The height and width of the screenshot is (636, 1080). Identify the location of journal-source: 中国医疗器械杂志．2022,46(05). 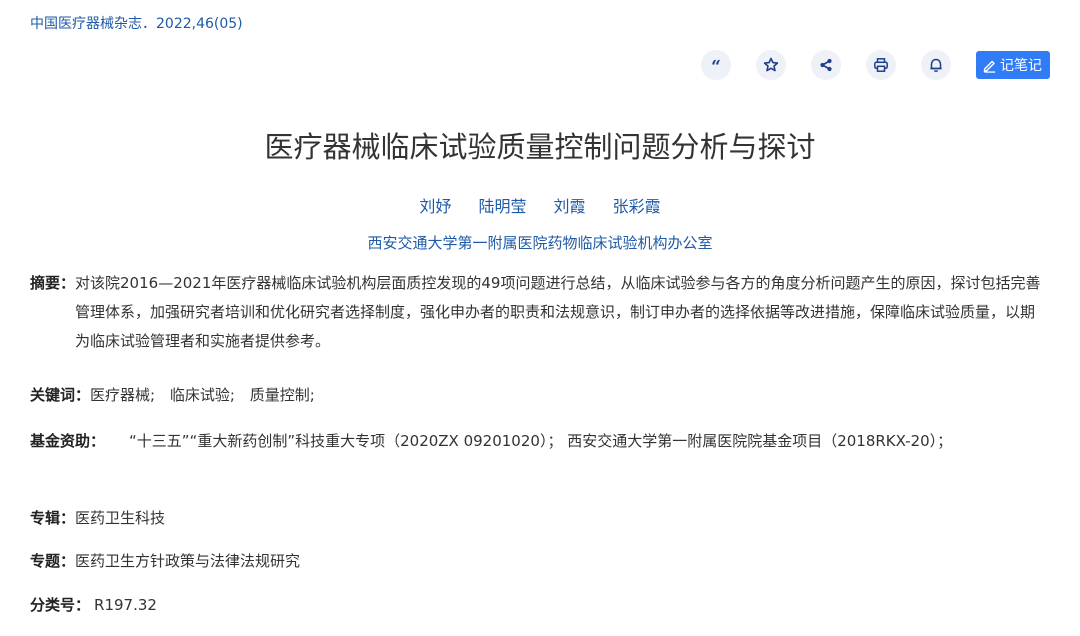
(136, 23).